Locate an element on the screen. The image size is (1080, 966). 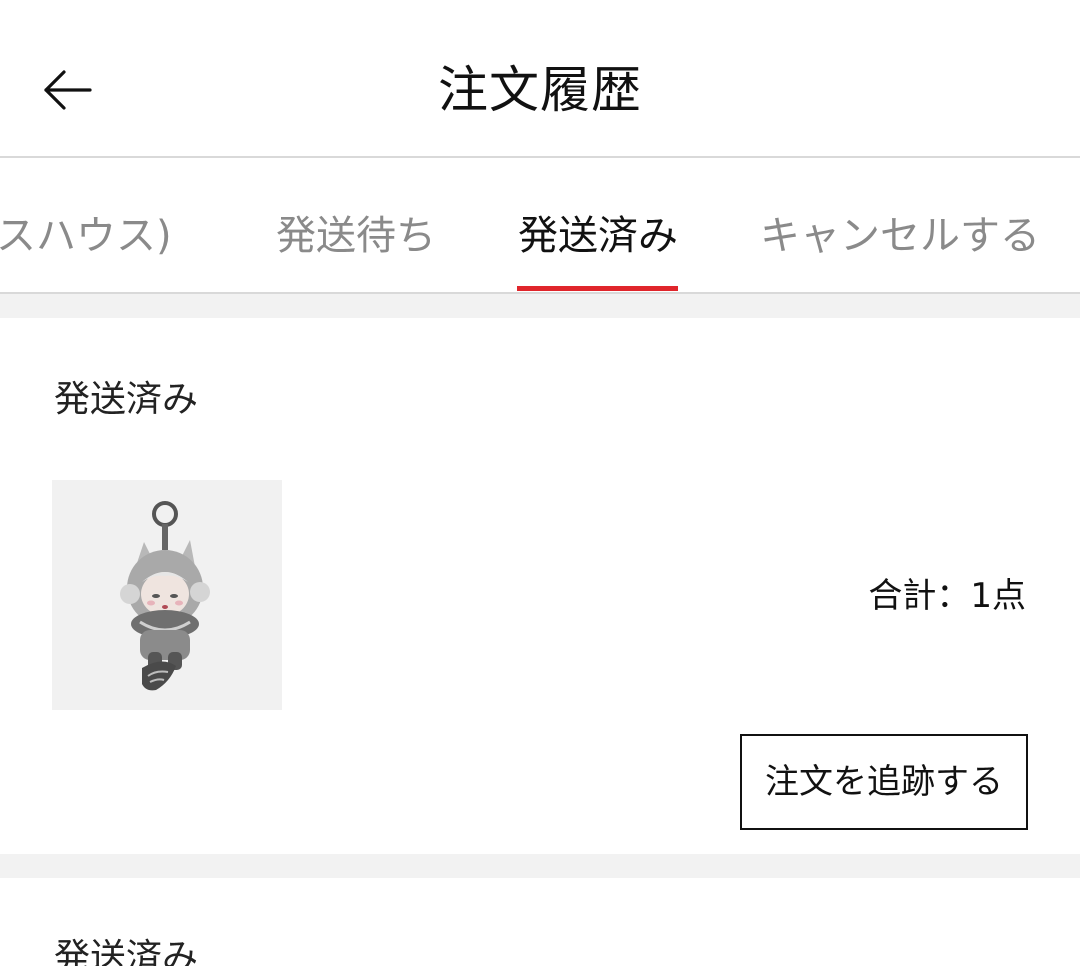
figure-keychain-icon is located at coordinates (165, 596).